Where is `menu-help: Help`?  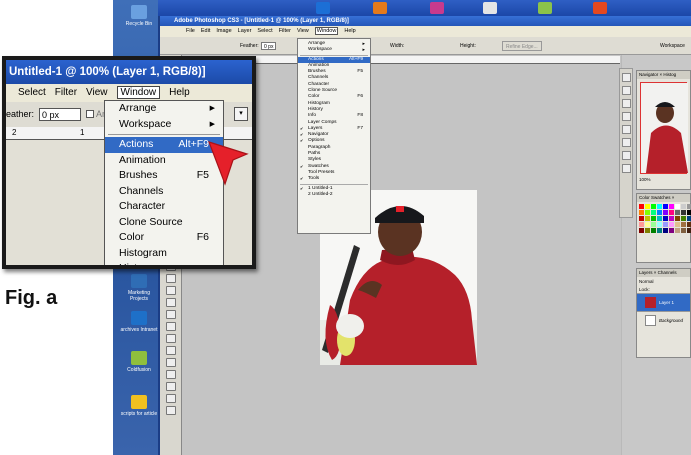 menu-help: Help is located at coordinates (349, 31).